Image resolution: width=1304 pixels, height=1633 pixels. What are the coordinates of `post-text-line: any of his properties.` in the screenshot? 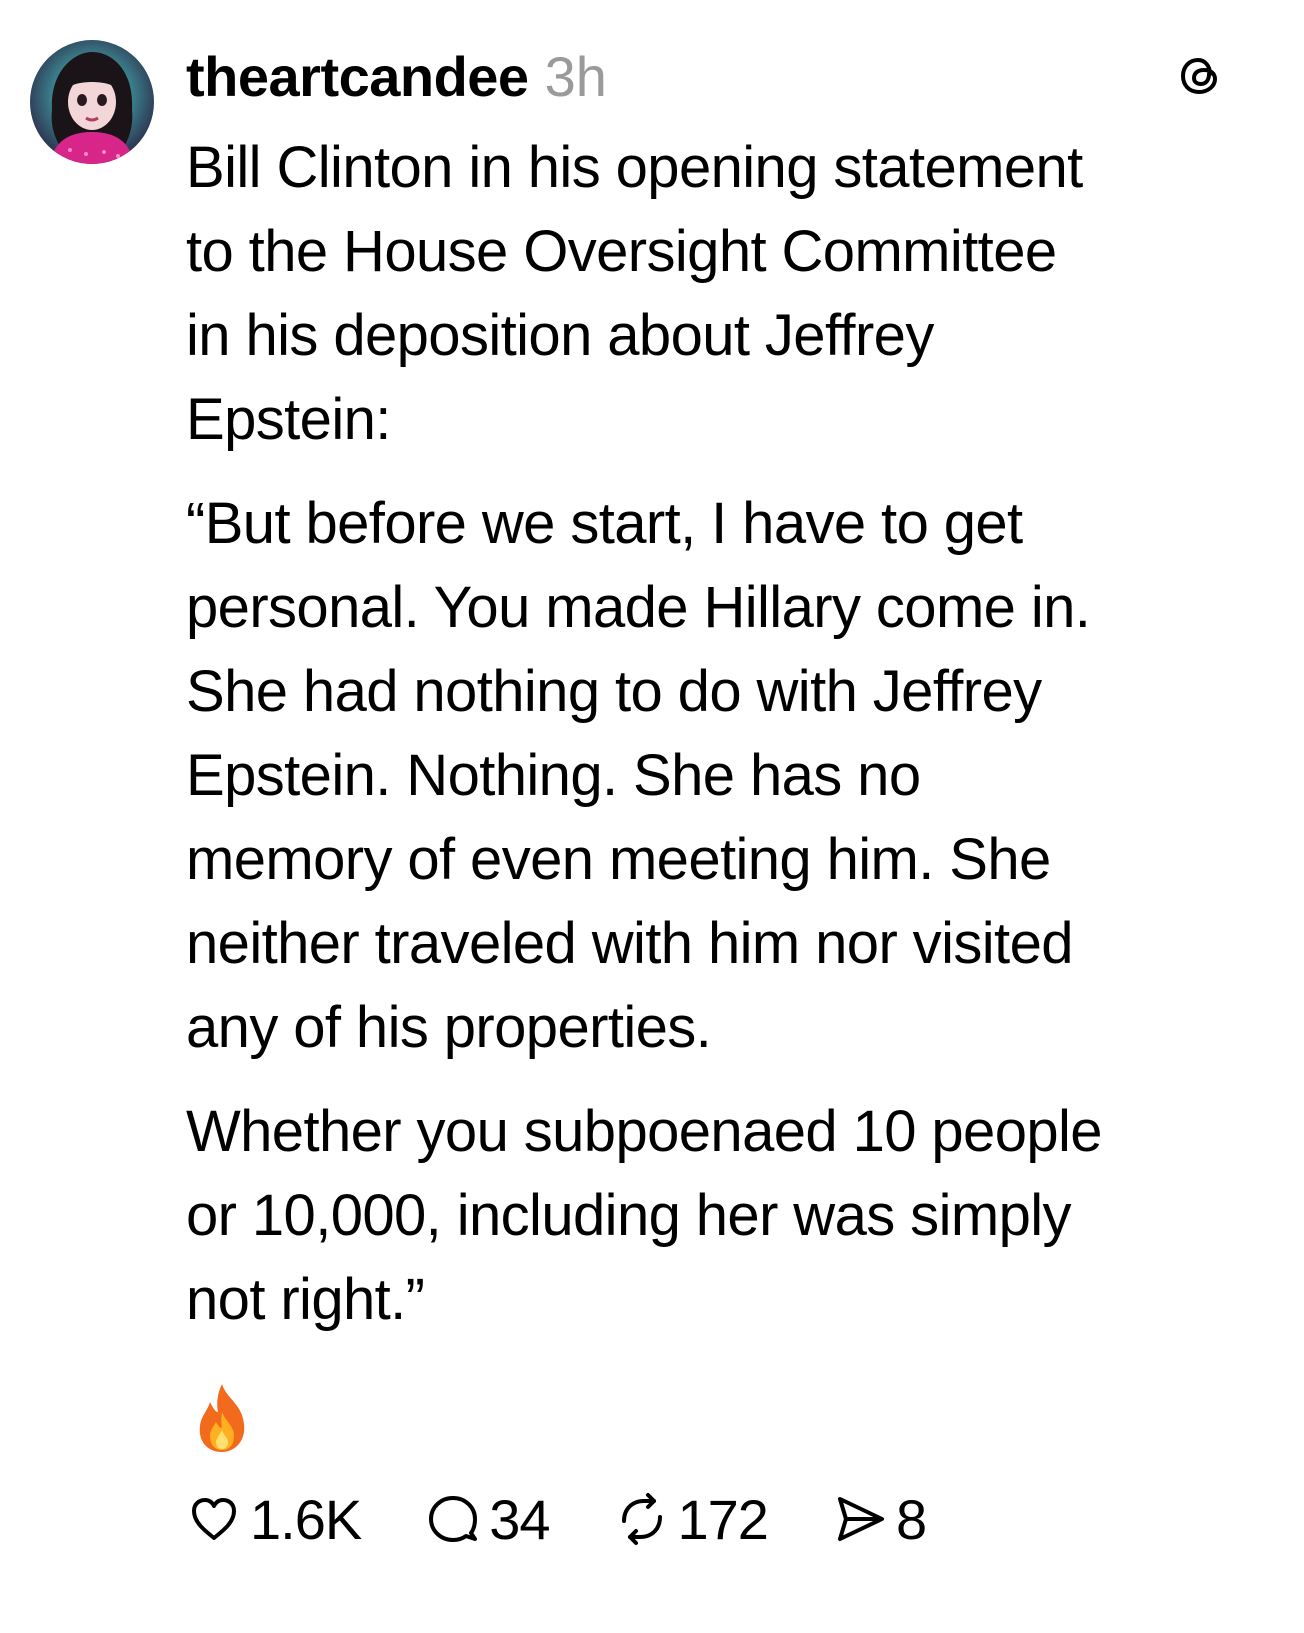 It's located at (449, 1027).